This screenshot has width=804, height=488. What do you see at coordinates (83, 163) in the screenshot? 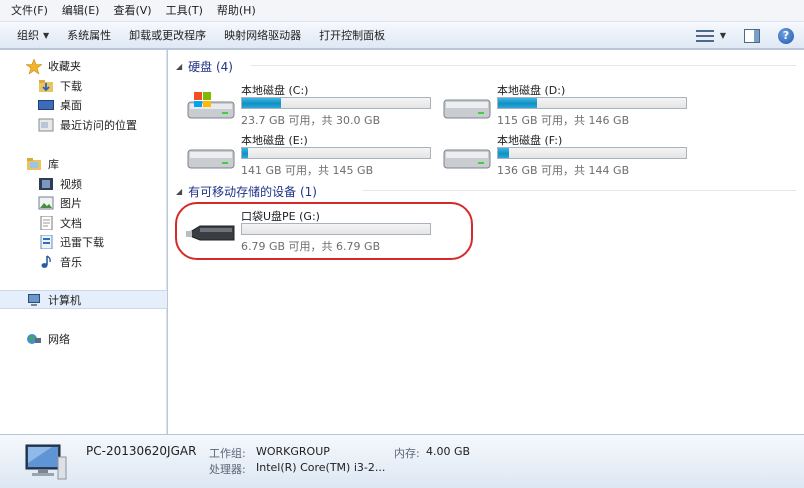
I see `nav-libraries: 库` at bounding box center [83, 163].